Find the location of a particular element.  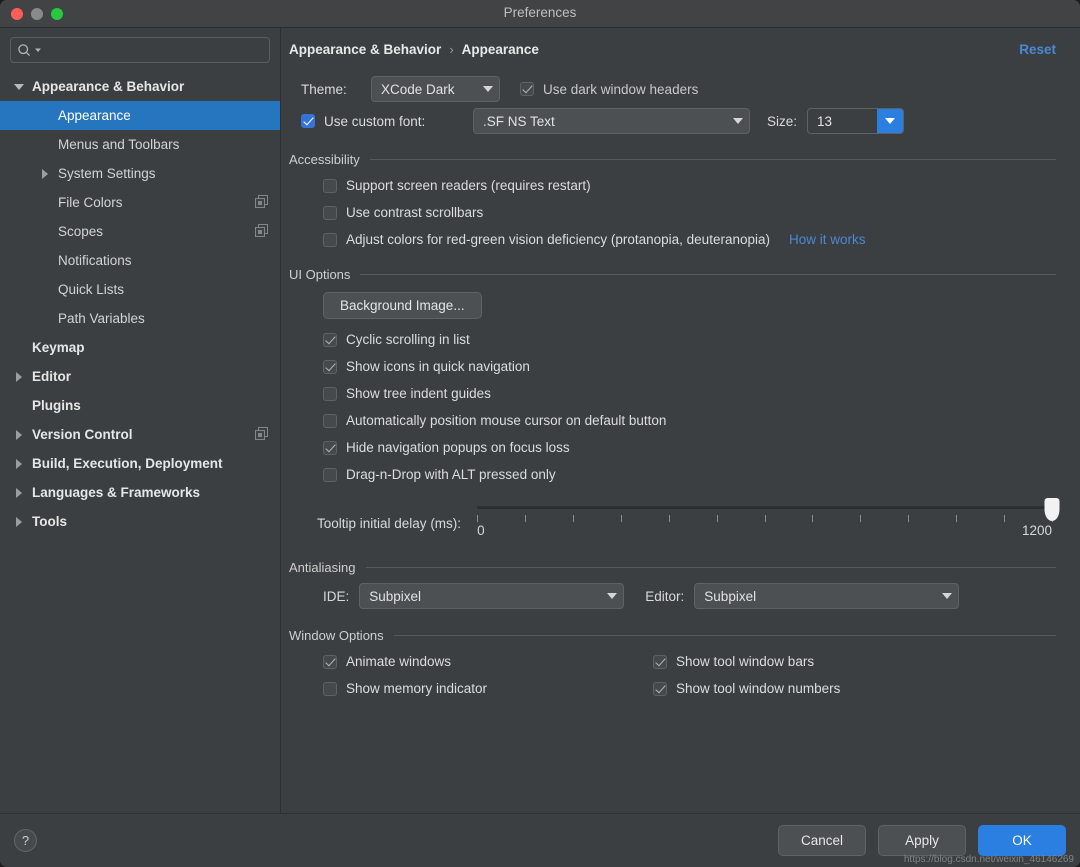

show-tree-indent-guides-checkbox is located at coordinates (330, 393).